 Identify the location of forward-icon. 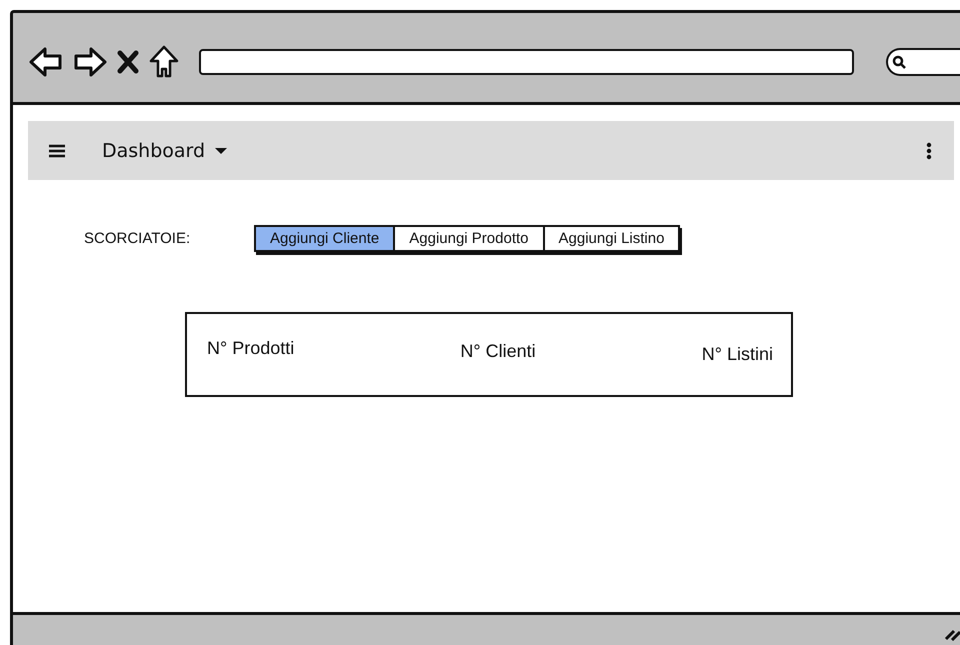
(90, 62).